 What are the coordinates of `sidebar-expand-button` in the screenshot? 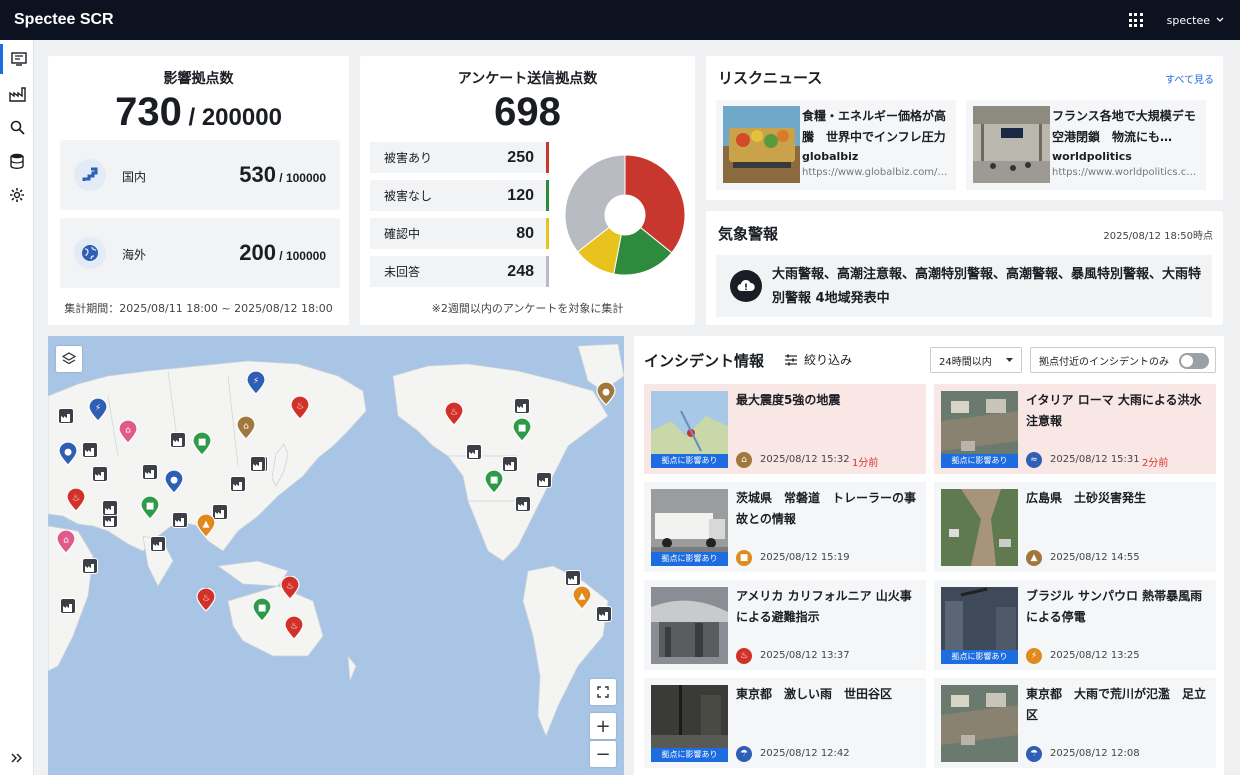 It's located at (17, 758).